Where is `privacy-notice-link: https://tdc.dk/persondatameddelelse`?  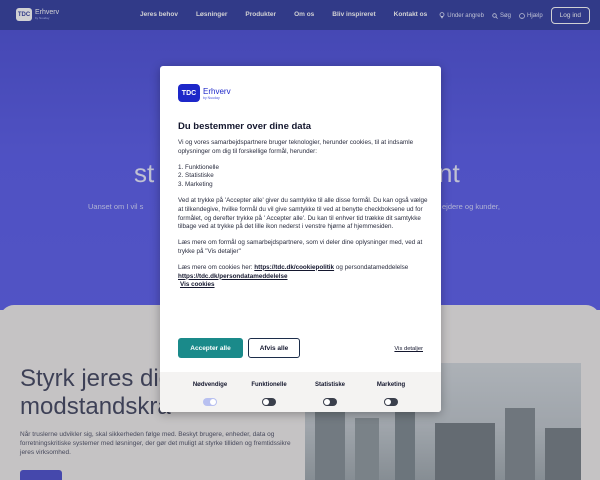 privacy-notice-link: https://tdc.dk/persondatameddelelse is located at coordinates (233, 276).